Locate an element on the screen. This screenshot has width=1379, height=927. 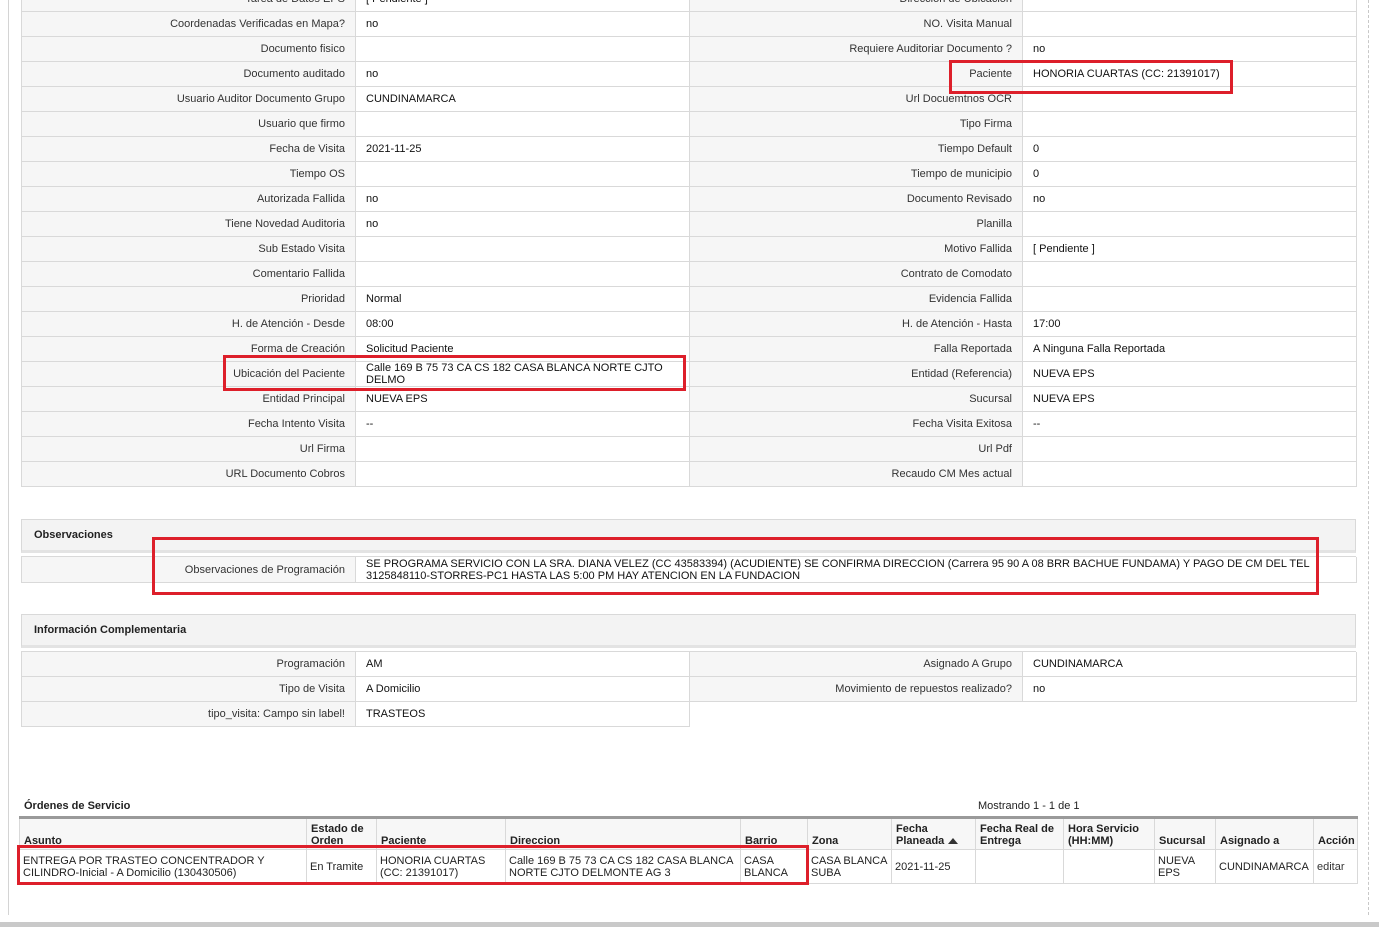
column-header-label: Acción is located at coordinates (1336, 841).